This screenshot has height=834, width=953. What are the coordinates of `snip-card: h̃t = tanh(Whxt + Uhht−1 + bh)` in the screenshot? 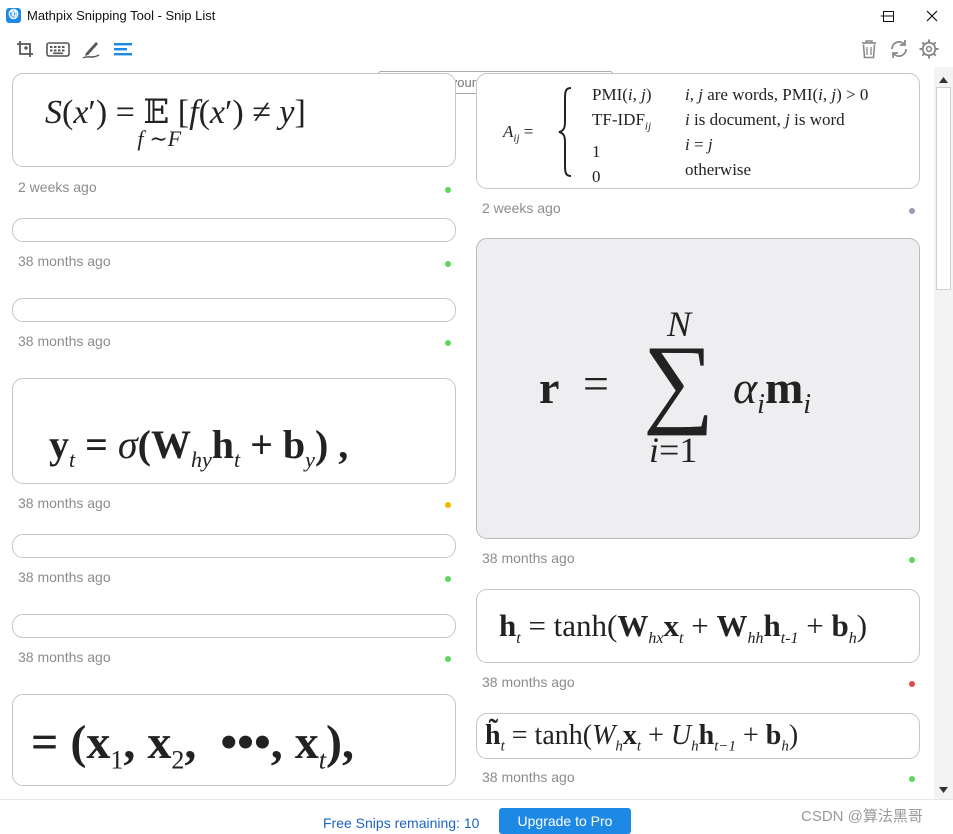 It's located at (698, 736).